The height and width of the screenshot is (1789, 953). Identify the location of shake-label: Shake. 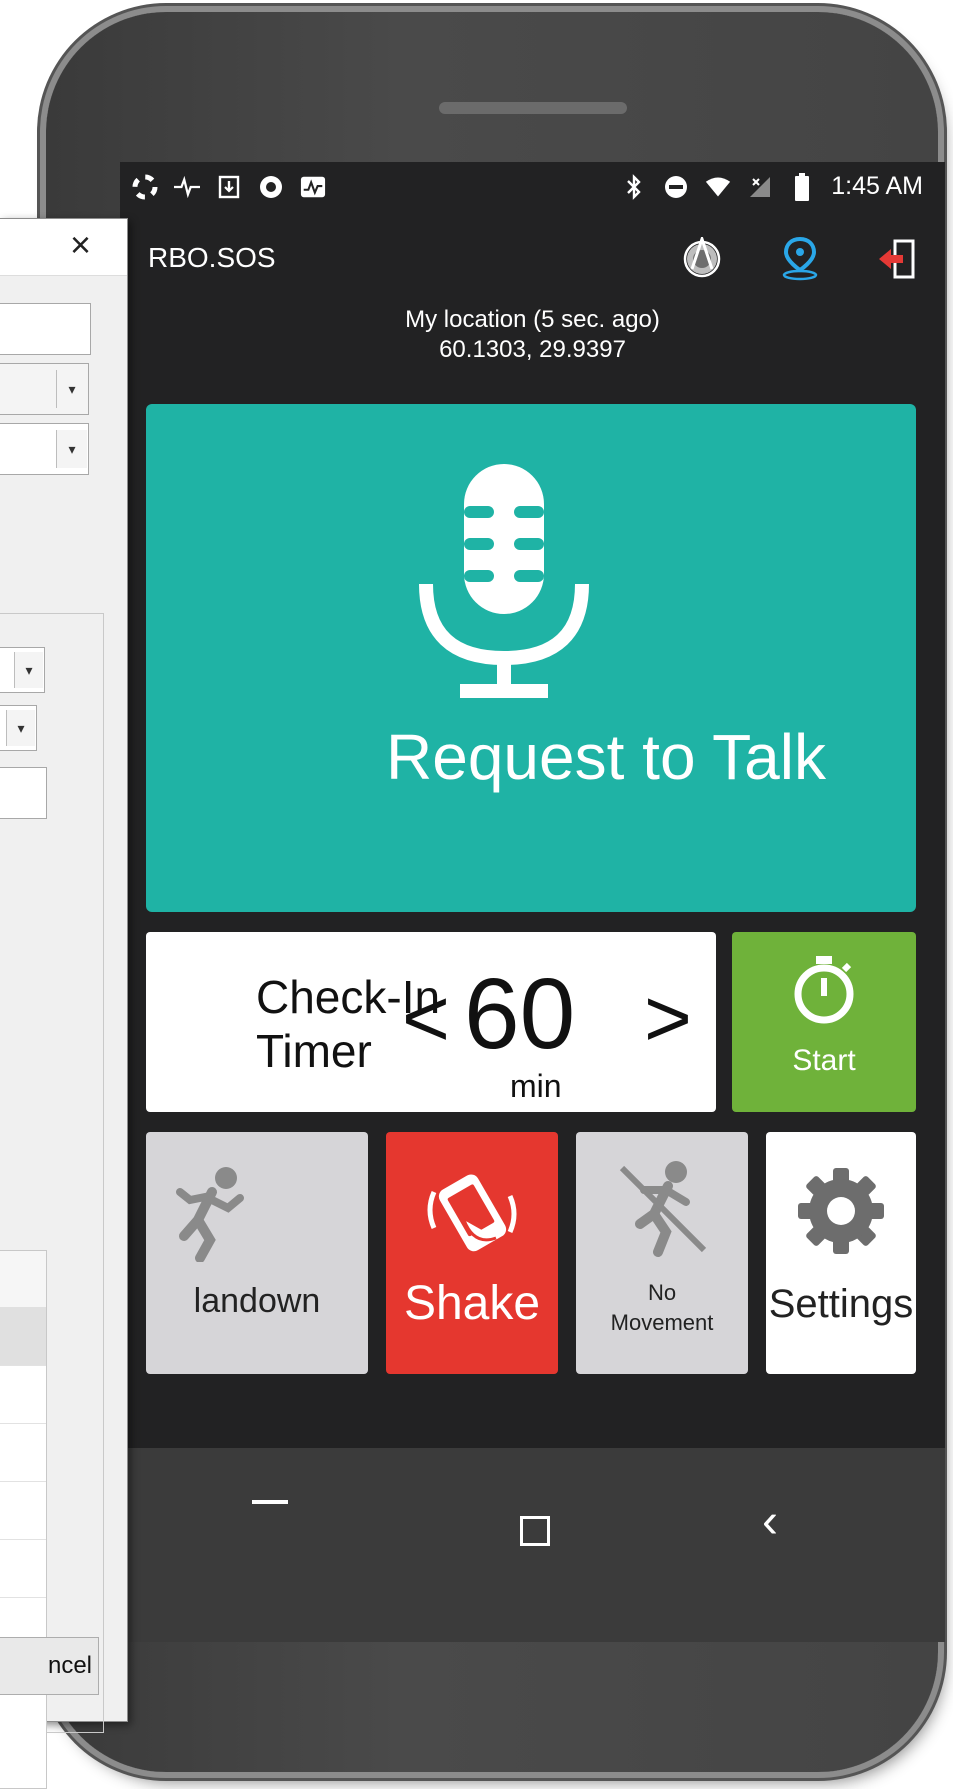
(472, 1303).